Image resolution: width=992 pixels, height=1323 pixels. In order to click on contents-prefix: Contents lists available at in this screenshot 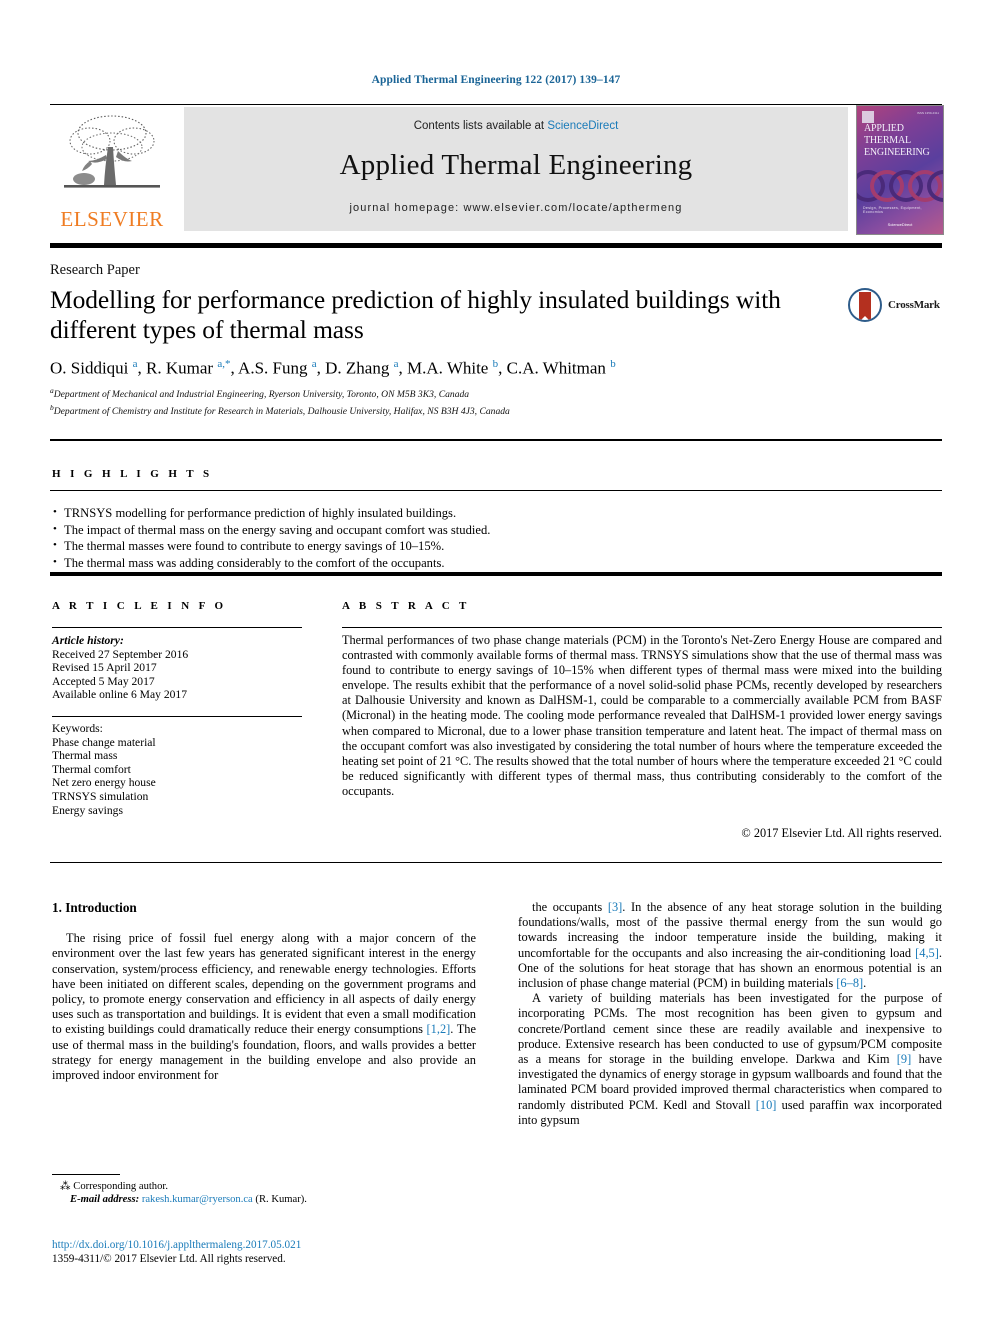, I will do `click(480, 126)`.